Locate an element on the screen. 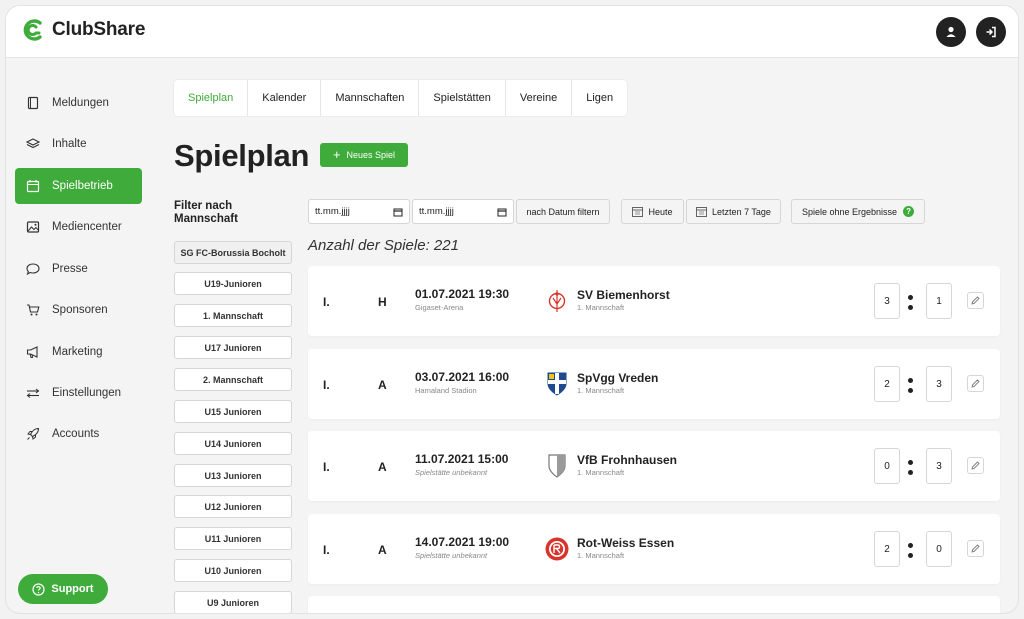  opponent-name: VfB Frohnhausen is located at coordinates (627, 460).